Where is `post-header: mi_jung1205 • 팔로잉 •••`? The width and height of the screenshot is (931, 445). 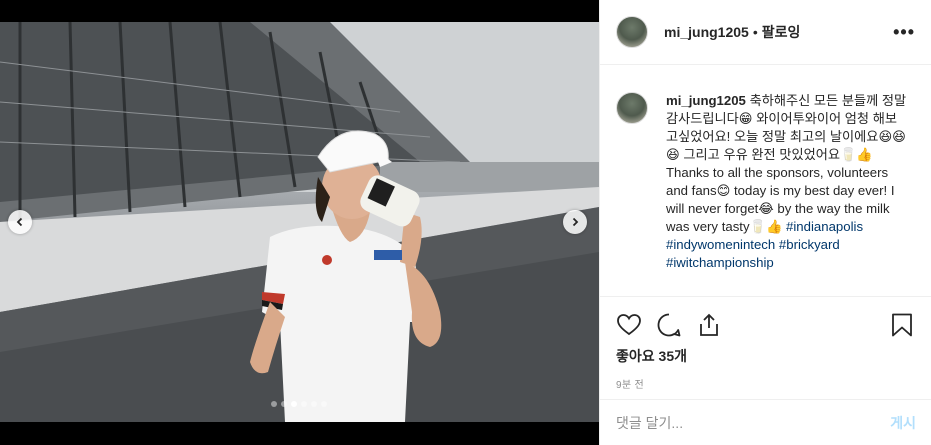
post-header: mi_jung1205 • 팔로잉 ••• is located at coordinates (765, 32).